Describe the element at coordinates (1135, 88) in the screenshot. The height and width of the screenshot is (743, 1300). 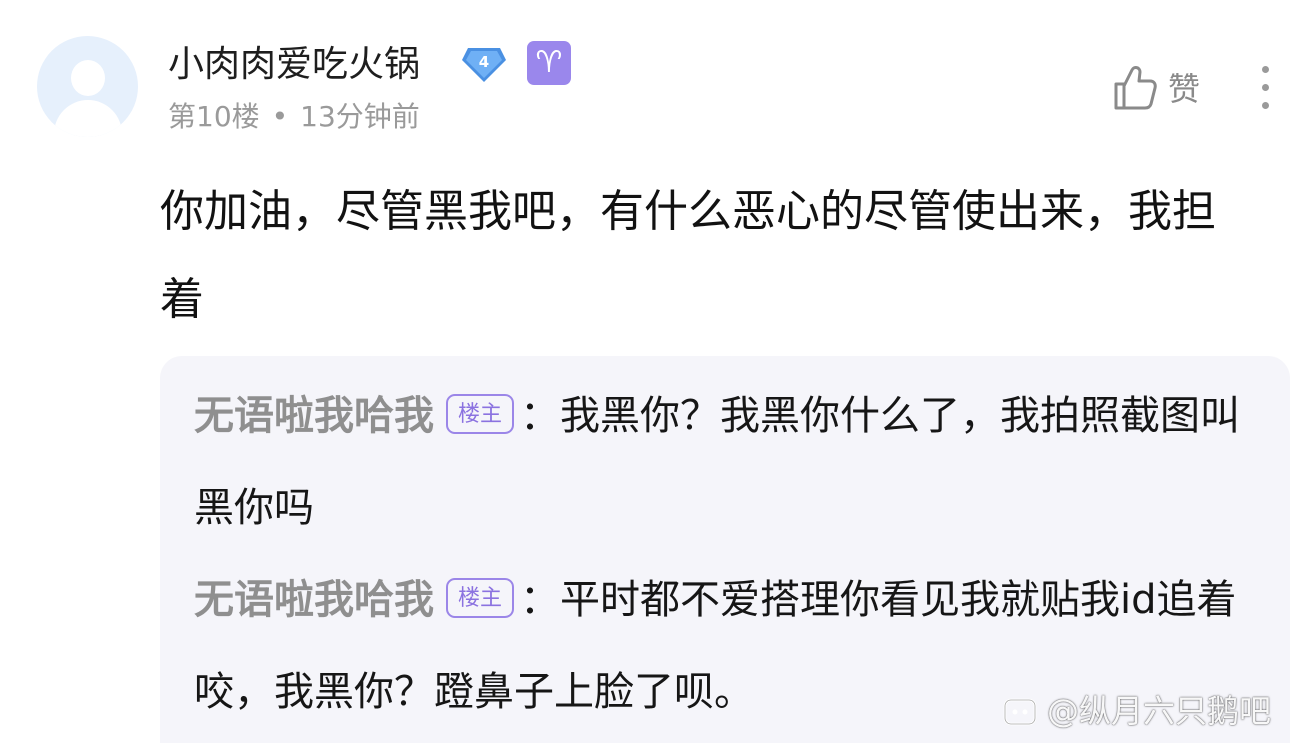
I see `thumbs-up-icon` at that location.